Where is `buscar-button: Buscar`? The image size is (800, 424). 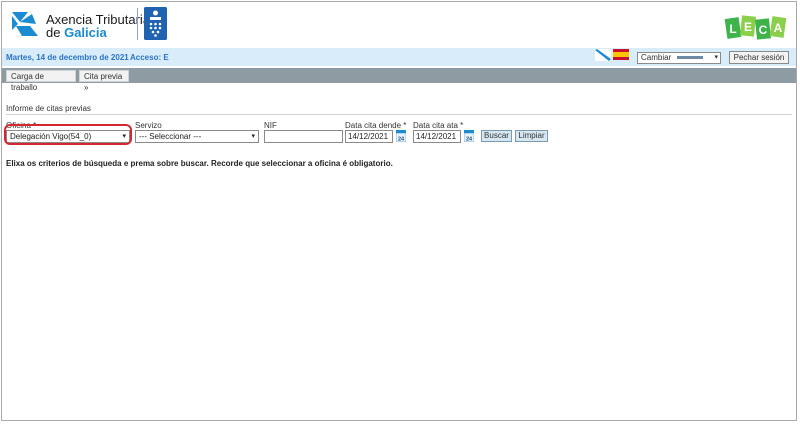
buscar-button: Buscar is located at coordinates (496, 136).